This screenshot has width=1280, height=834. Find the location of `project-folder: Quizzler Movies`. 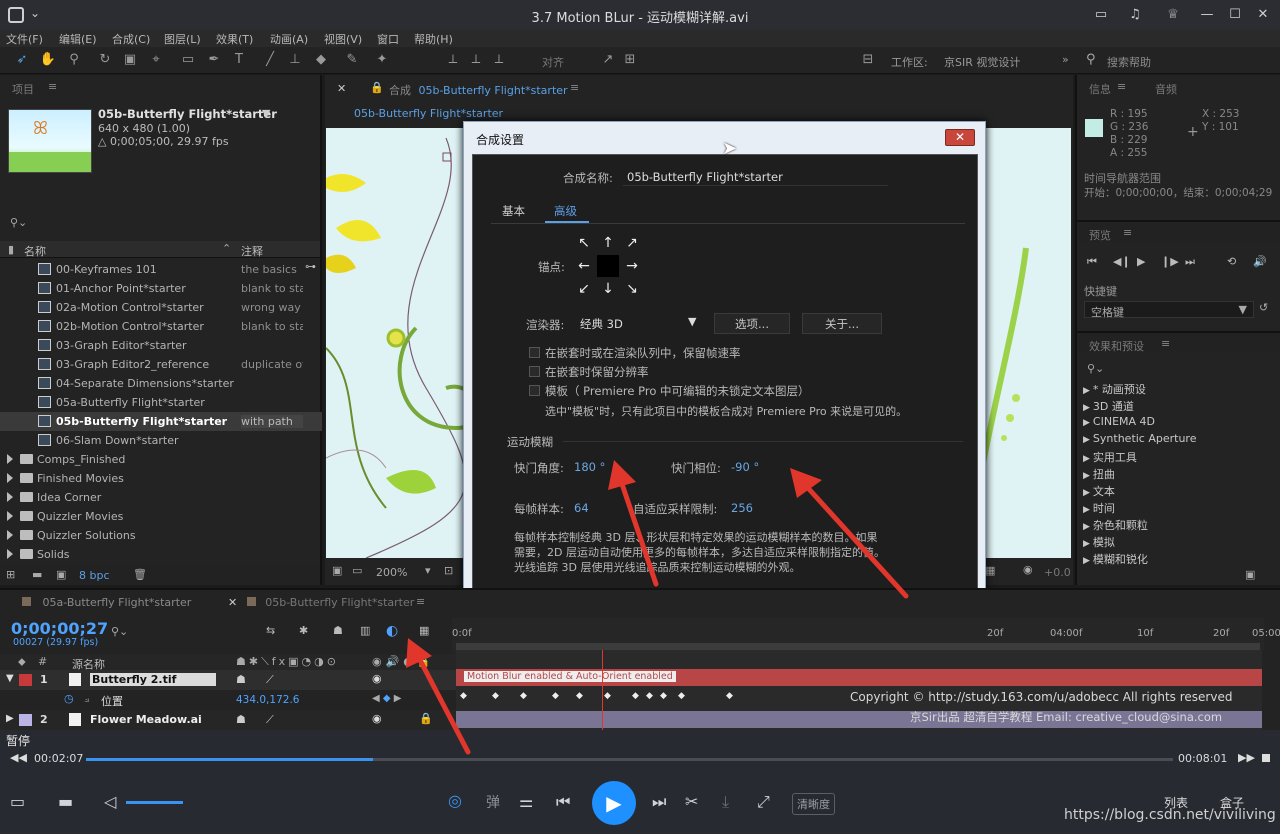

project-folder: Quizzler Movies is located at coordinates (161, 516).